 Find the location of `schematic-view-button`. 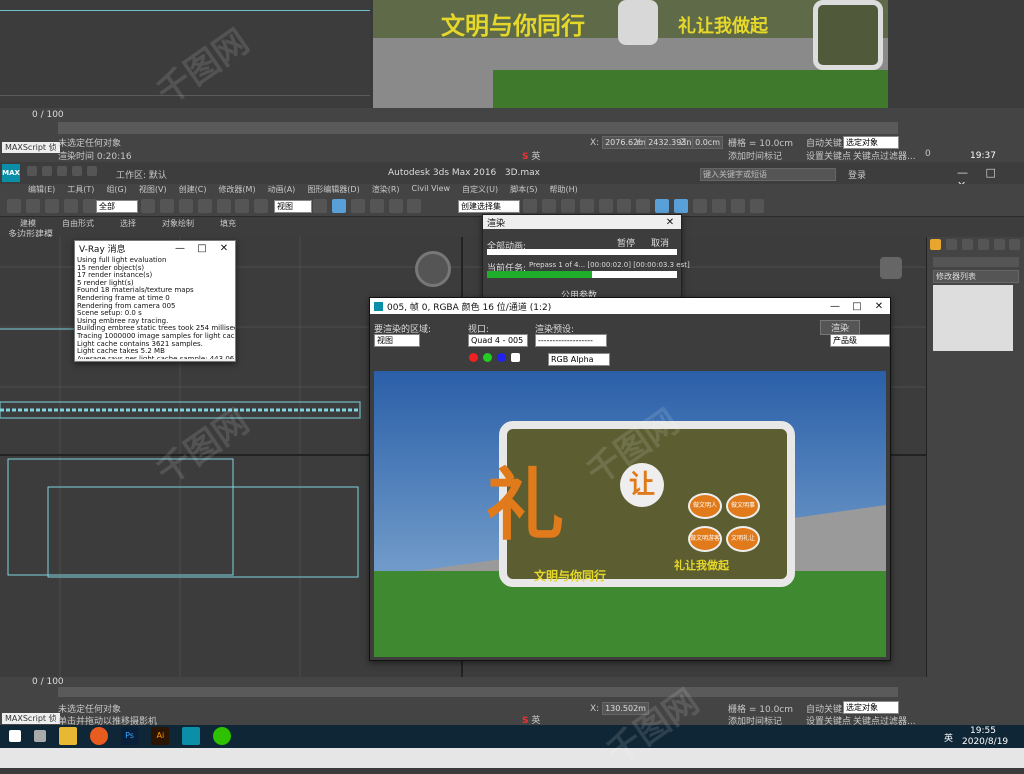

schematic-view-button is located at coordinates (624, 206).